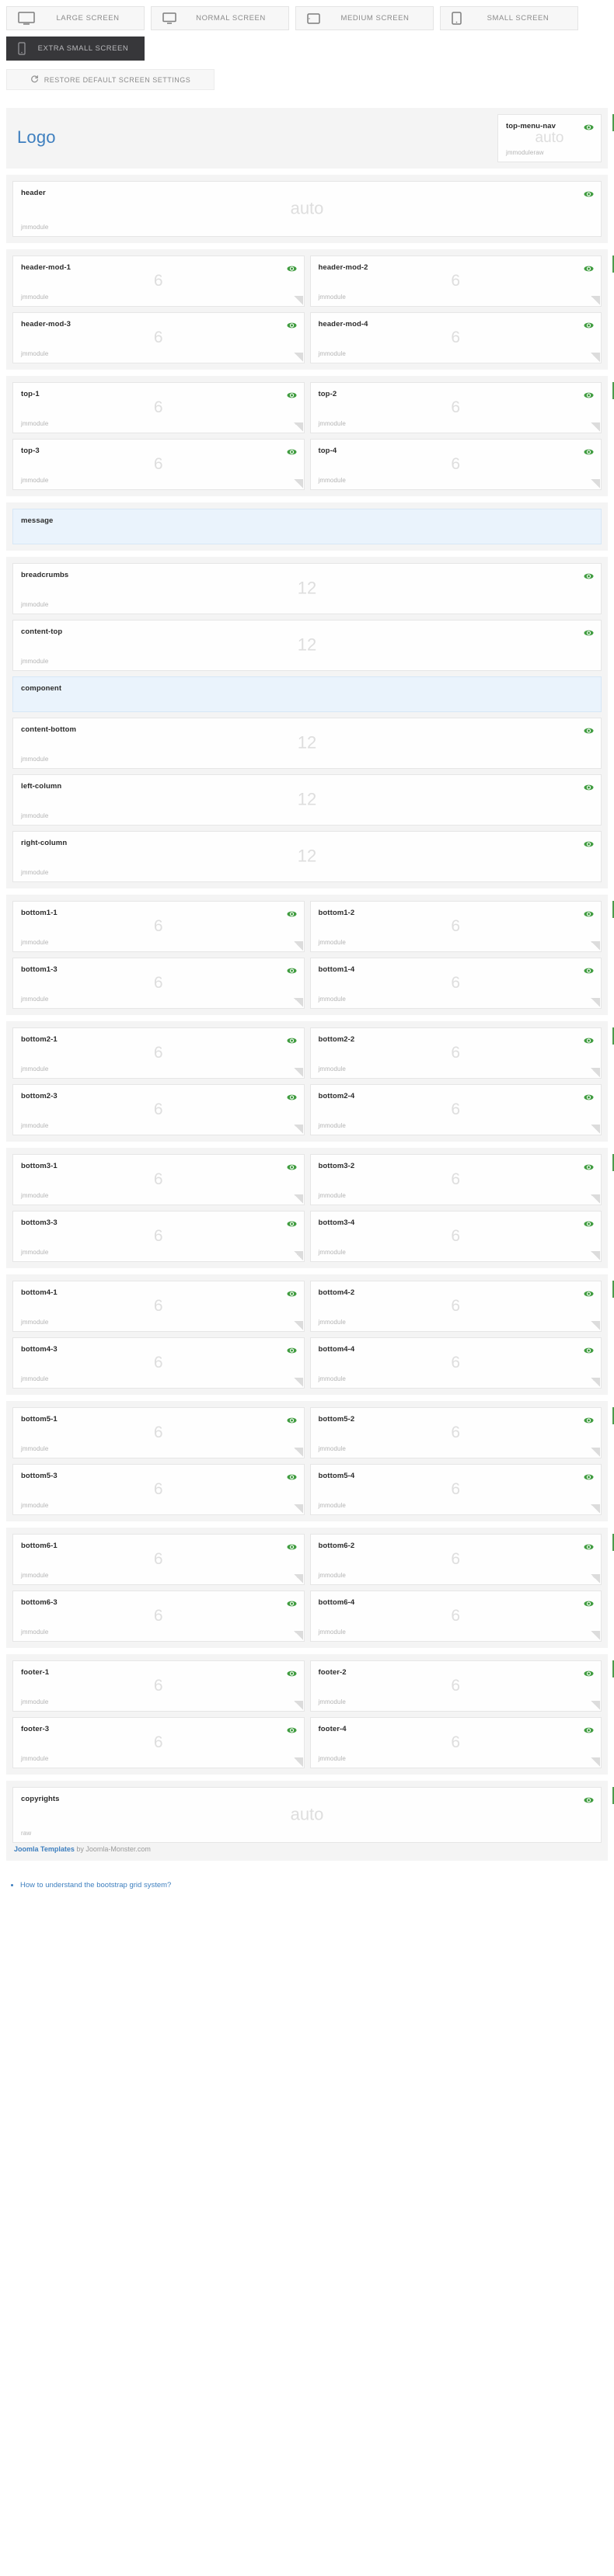 This screenshot has width=614, height=2576. What do you see at coordinates (455, 1306) in the screenshot?
I see `layout-block-bottom4-2: bottom4-2 6 jmmodule` at bounding box center [455, 1306].